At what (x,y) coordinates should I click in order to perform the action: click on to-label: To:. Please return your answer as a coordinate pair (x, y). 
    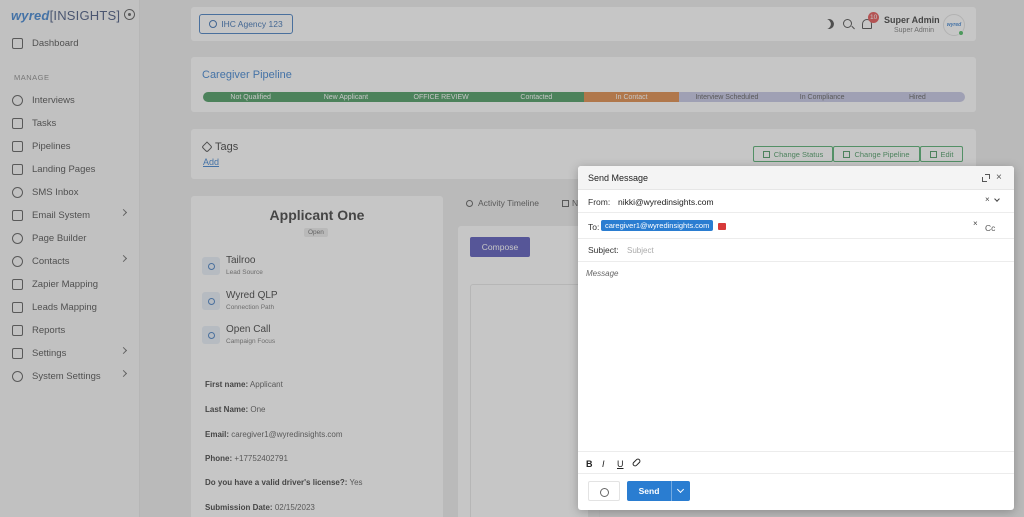
    Looking at the image, I should click on (594, 227).